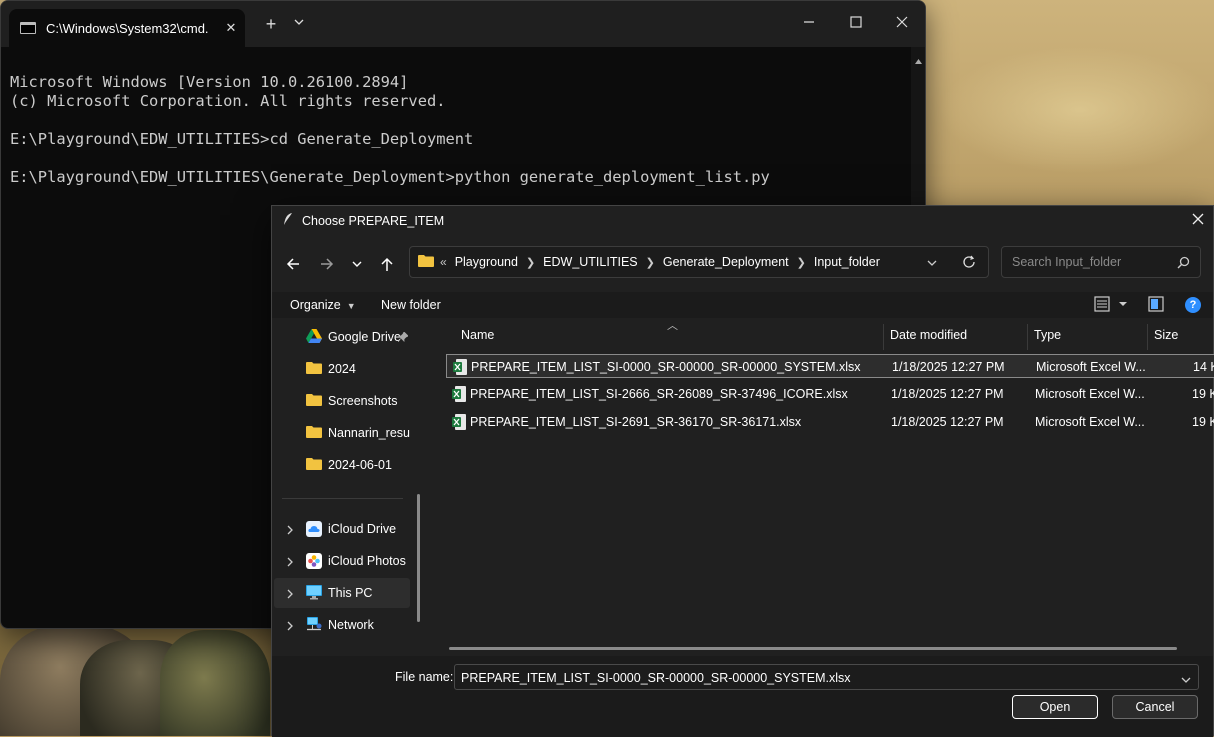 The image size is (1214, 737). What do you see at coordinates (367, 561) in the screenshot?
I see `nav-label: iCloud Photos` at bounding box center [367, 561].